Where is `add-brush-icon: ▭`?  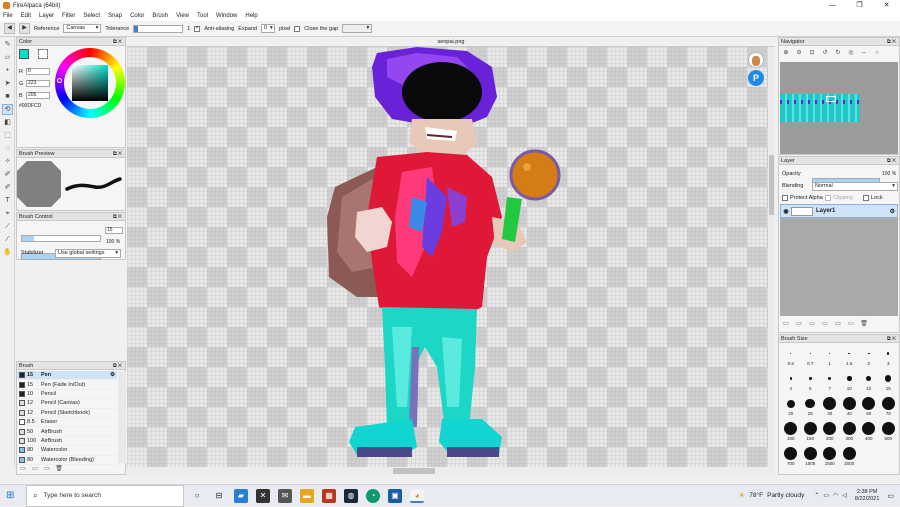
add-brush-icon: ▭ is located at coordinates (23, 469).